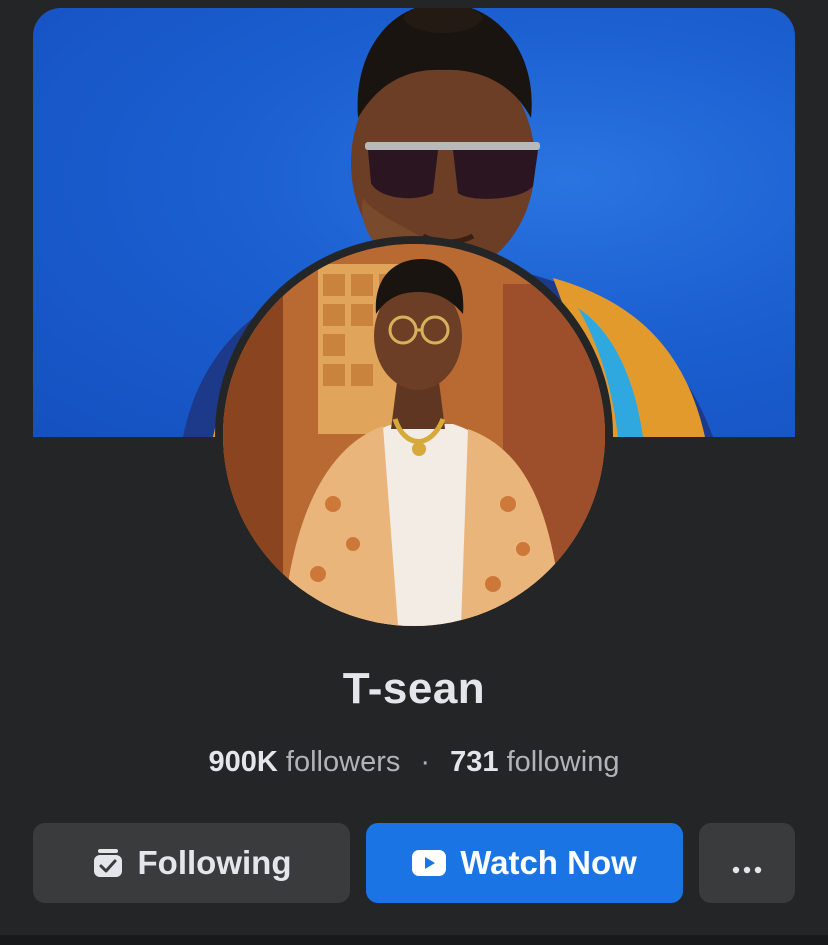 This screenshot has height=945, width=828. I want to click on watch-now-button: Watch Now, so click(524, 863).